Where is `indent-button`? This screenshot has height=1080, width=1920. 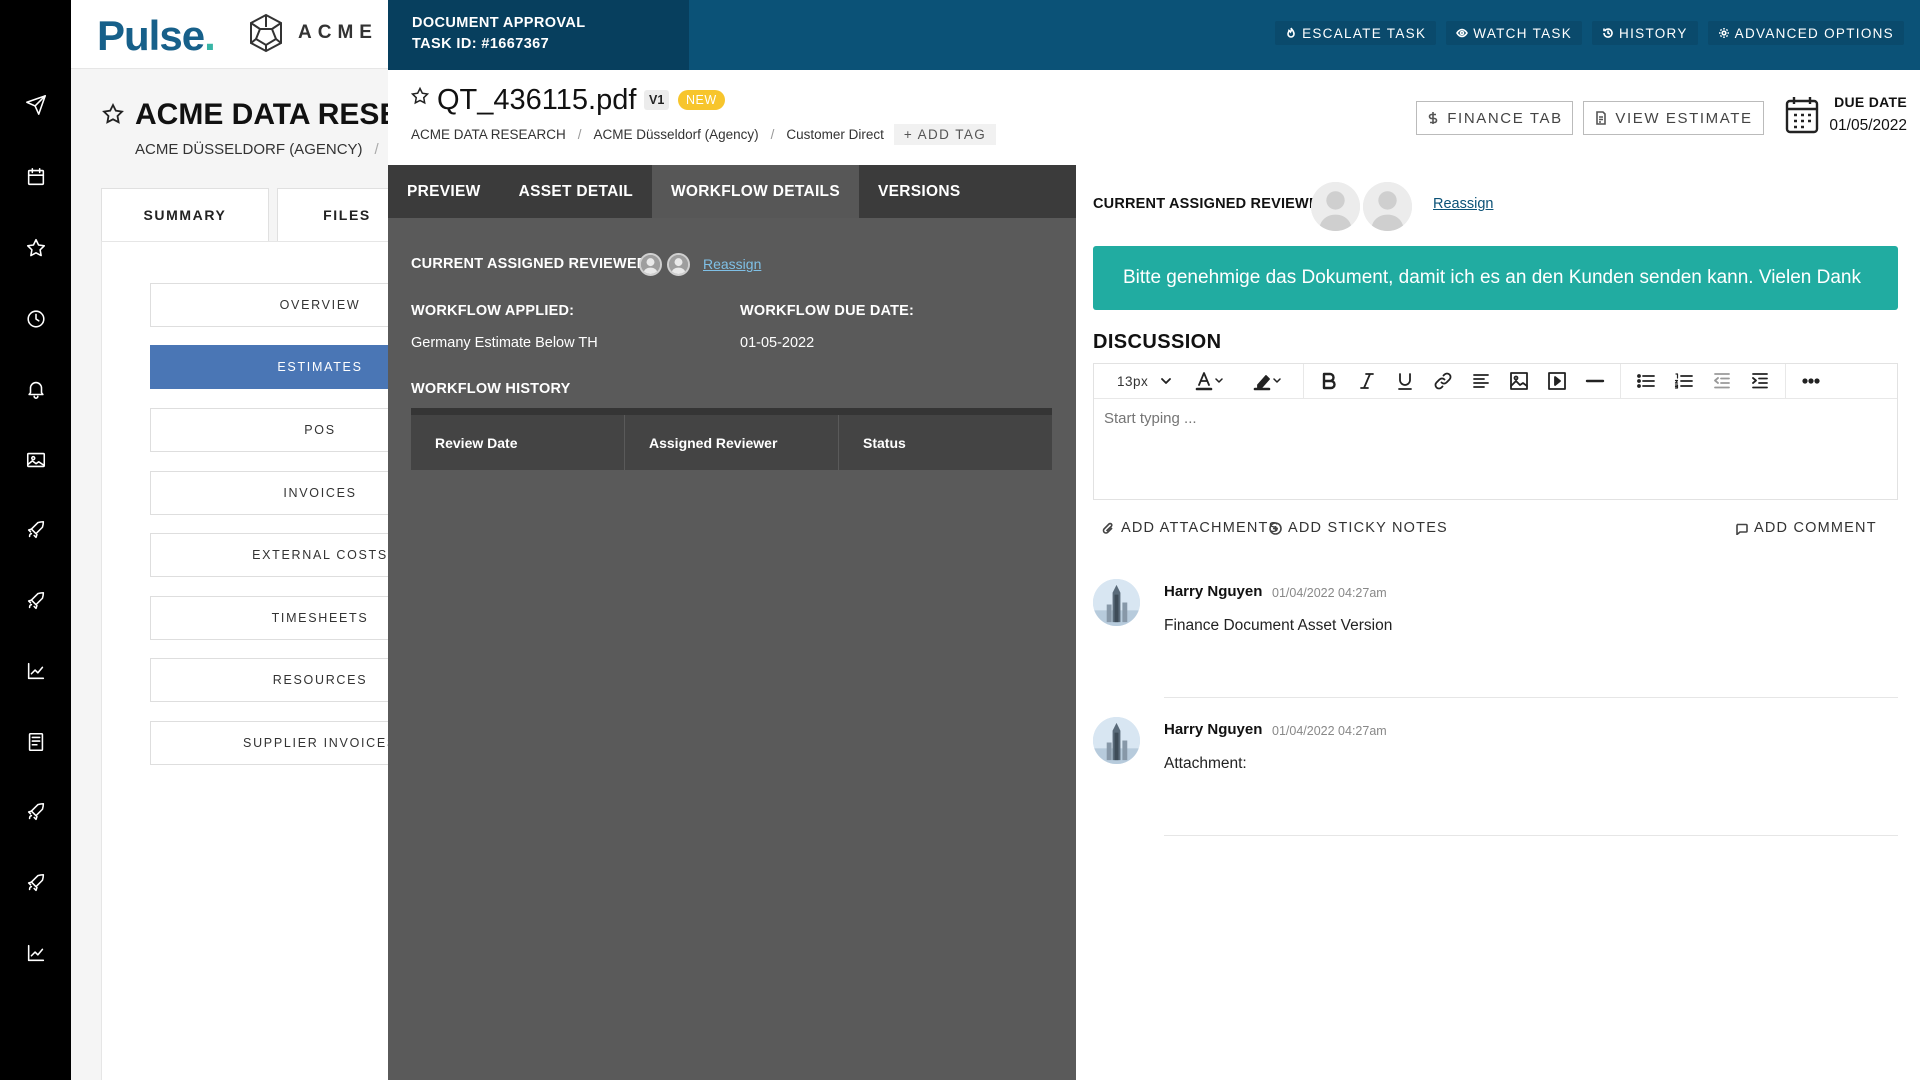 indent-button is located at coordinates (1760, 381).